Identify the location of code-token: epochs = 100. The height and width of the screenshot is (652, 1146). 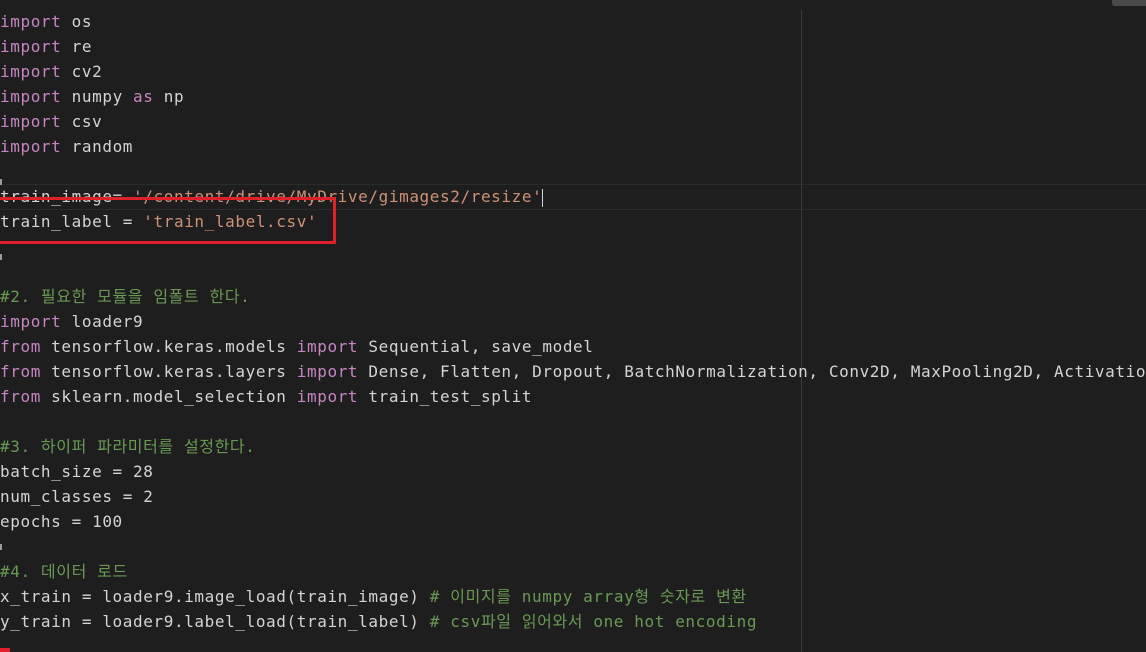
(61, 521).